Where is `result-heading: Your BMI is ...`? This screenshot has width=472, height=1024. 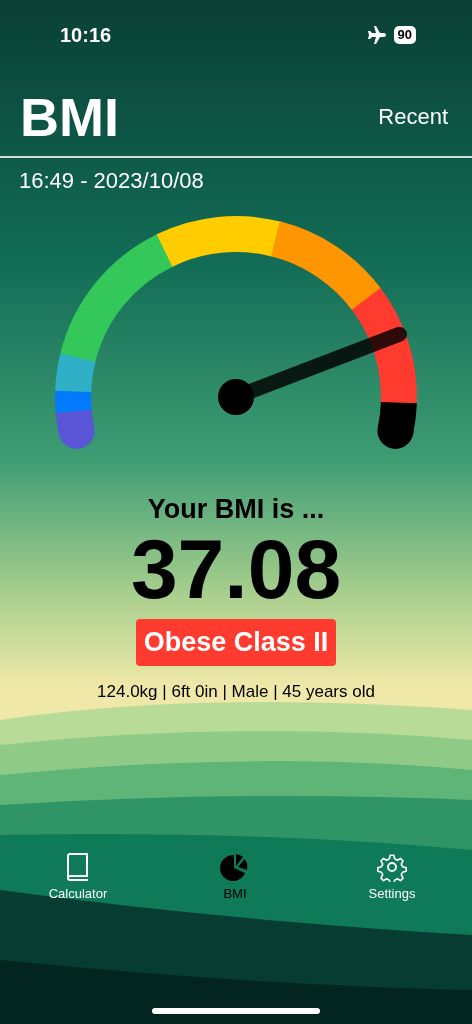
result-heading: Your BMI is ... is located at coordinates (236, 509).